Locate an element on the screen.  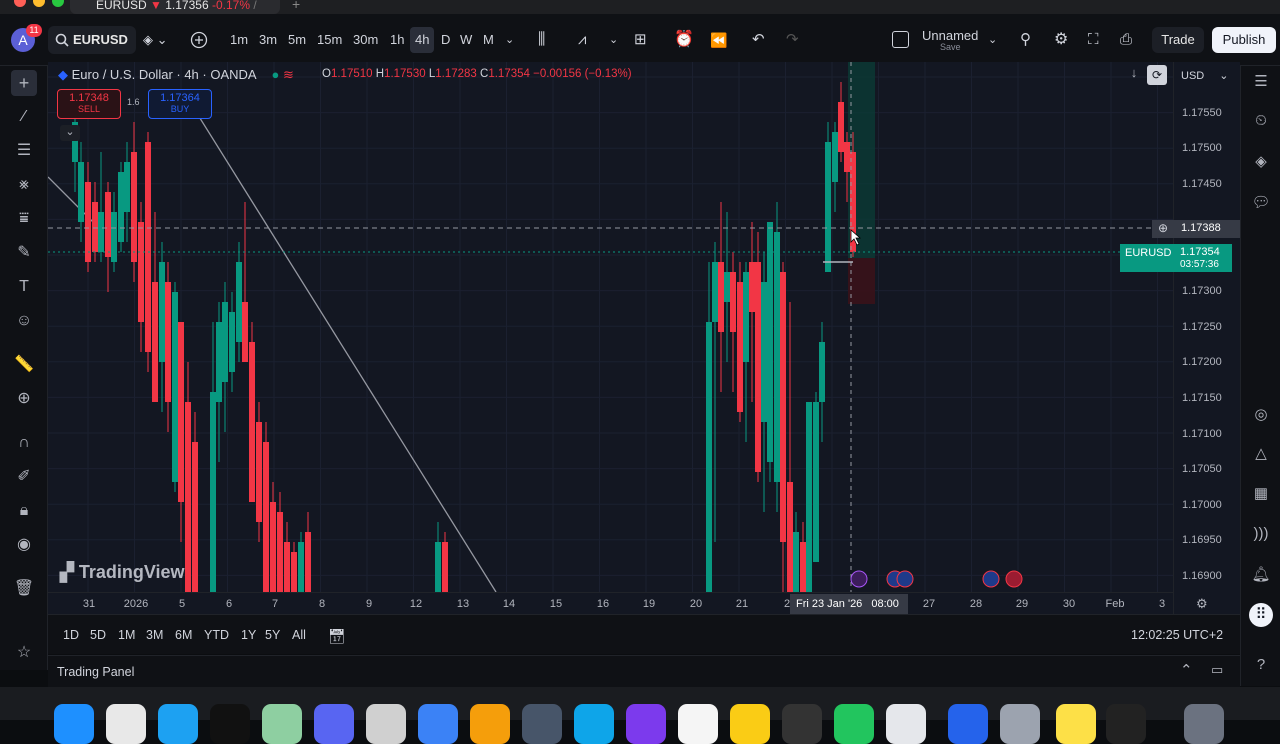
lock-icon: 🔒︎ is located at coordinates (24, 511).